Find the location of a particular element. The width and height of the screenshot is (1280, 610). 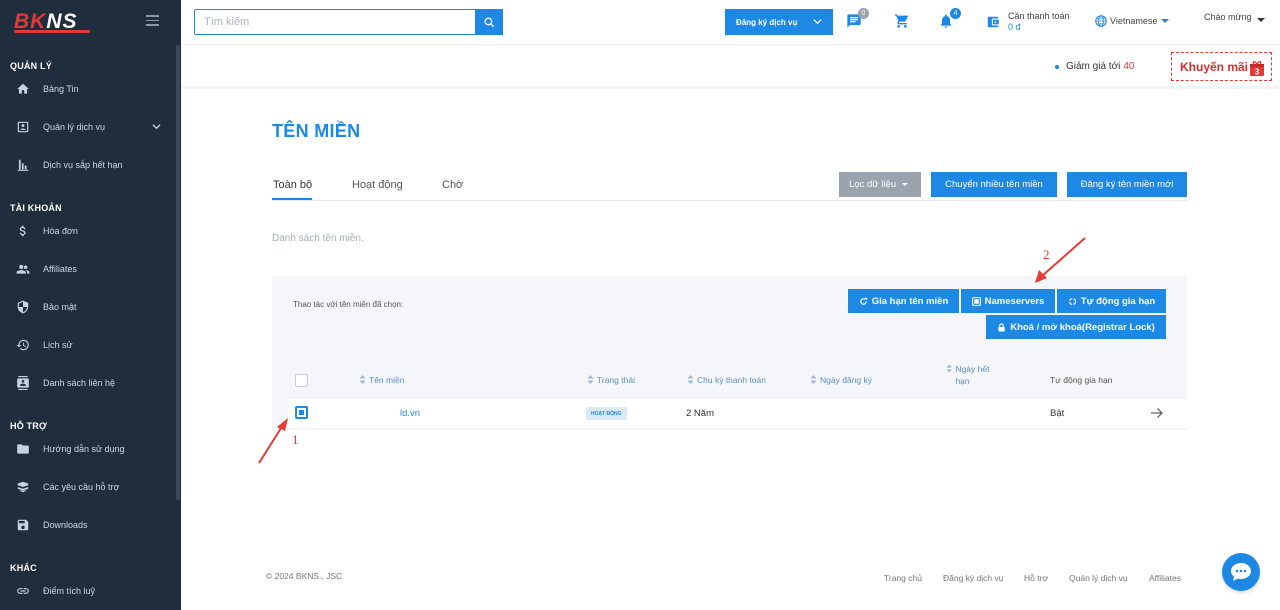

footer-link-support: Hỗ trợ is located at coordinates (1036, 578).